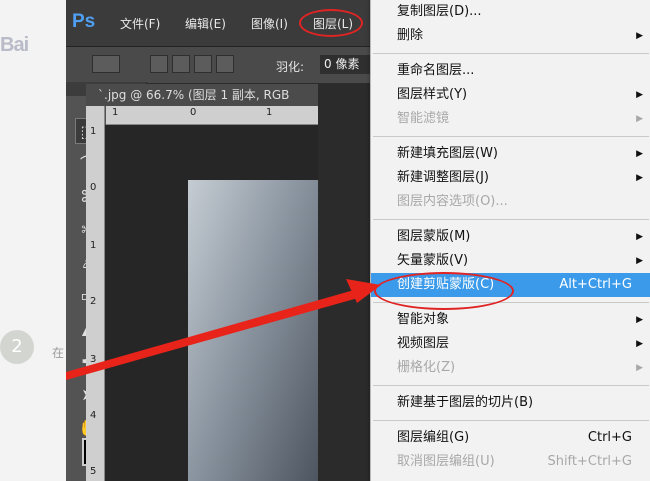  I want to click on menu-item-label: 图层样式(Y), so click(432, 94).